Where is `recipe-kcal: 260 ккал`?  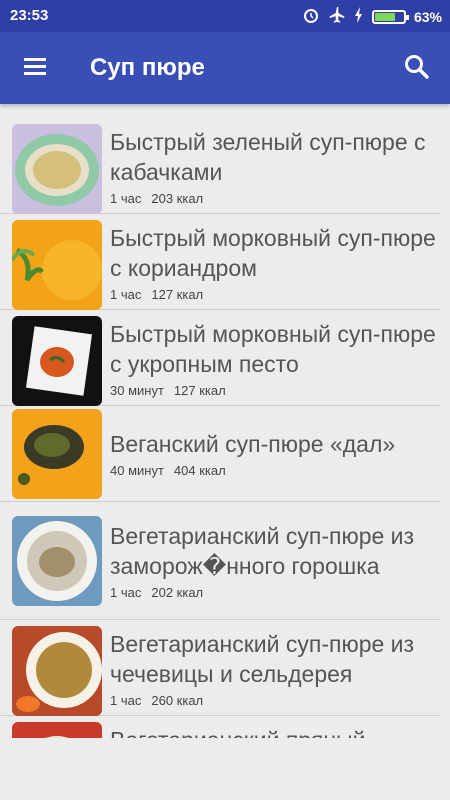 recipe-kcal: 260 ккал is located at coordinates (177, 700).